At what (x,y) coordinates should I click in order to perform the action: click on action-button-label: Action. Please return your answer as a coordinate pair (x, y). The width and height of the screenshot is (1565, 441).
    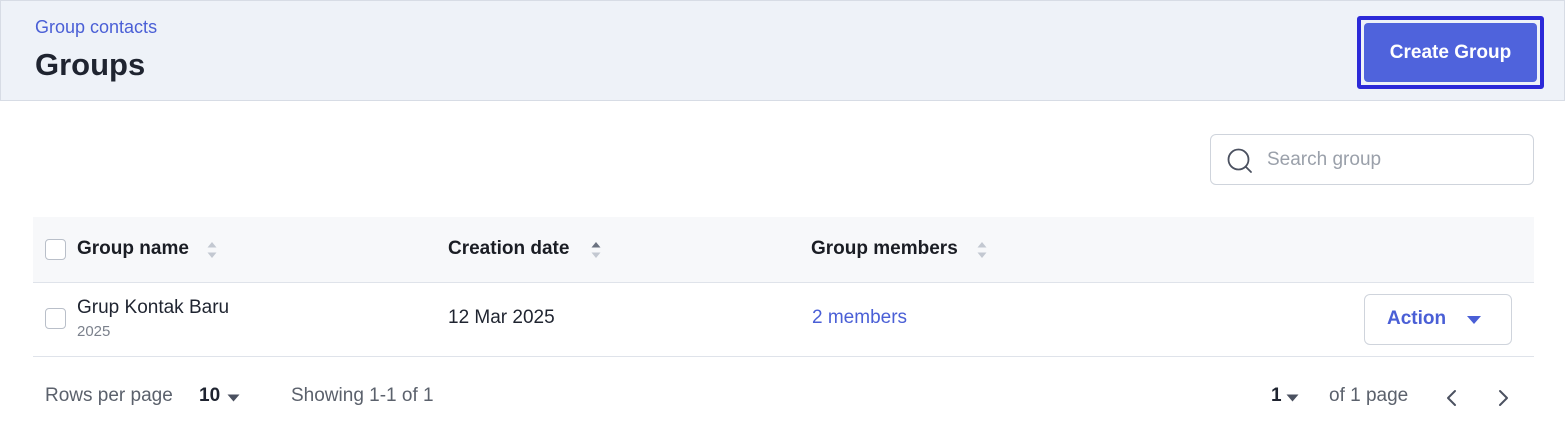
    Looking at the image, I should click on (1417, 318).